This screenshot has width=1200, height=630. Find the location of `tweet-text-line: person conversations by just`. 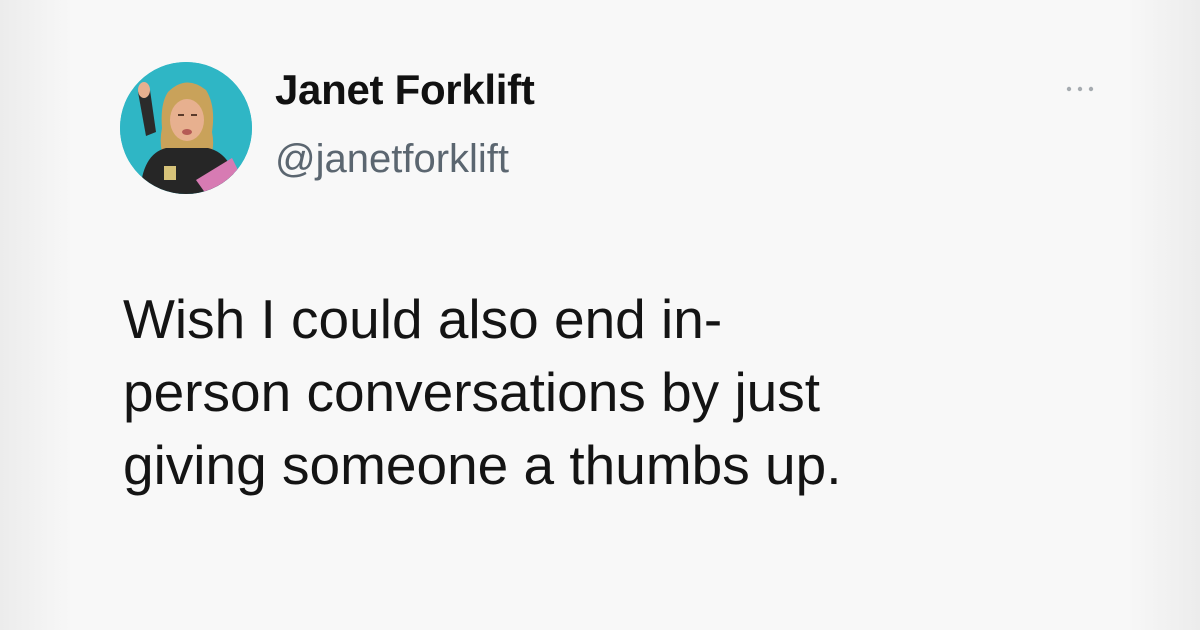

tweet-text-line: person conversations by just is located at coordinates (472, 392).